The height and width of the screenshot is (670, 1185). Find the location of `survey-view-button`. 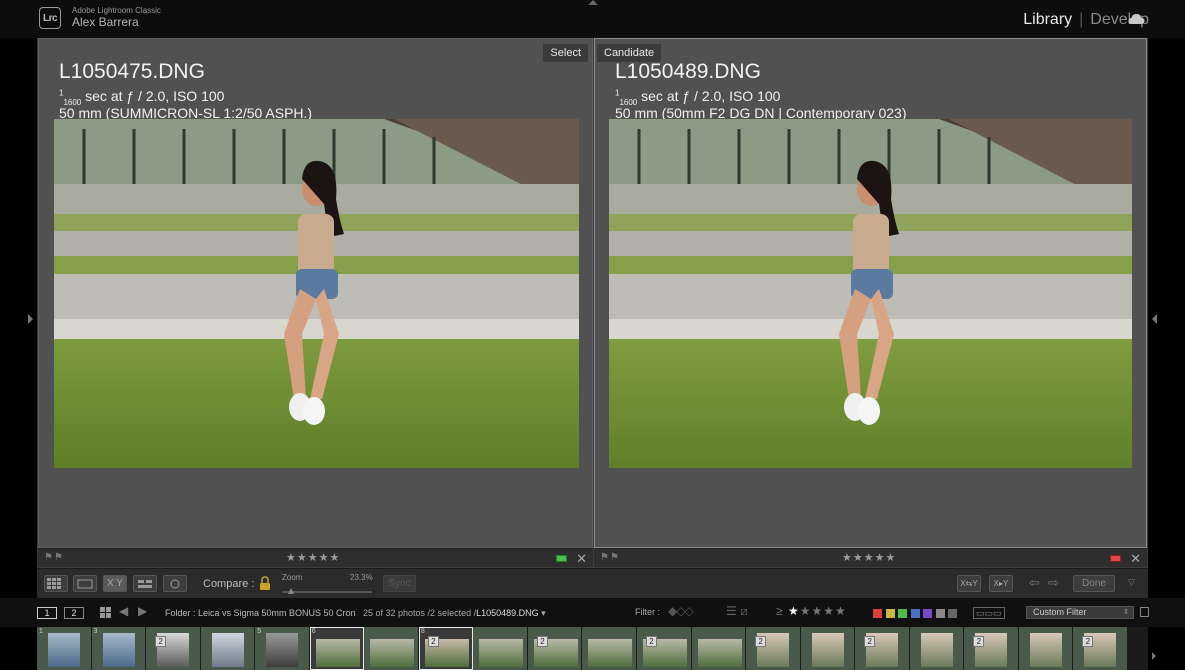

survey-view-button is located at coordinates (145, 583).